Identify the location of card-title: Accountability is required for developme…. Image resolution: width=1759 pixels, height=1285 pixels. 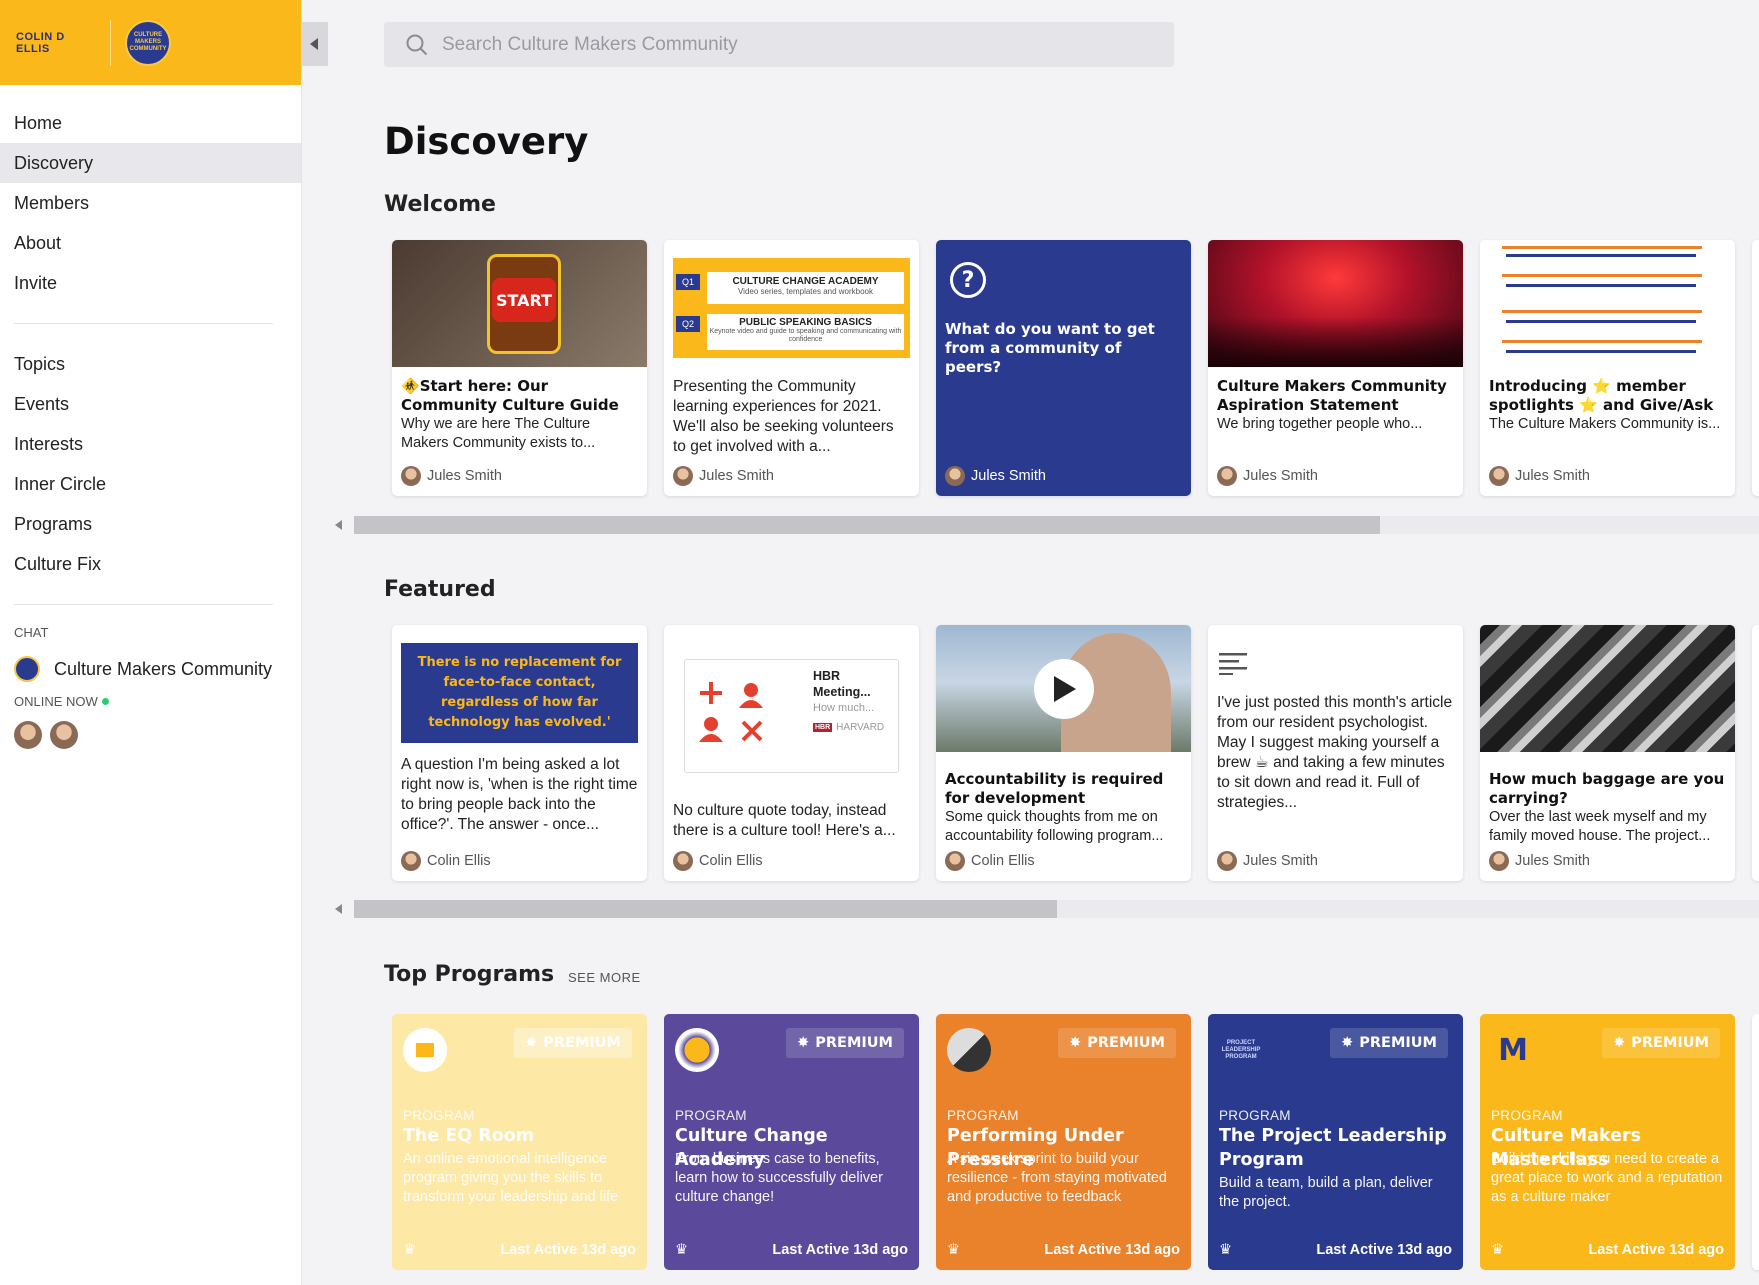
(1054, 788).